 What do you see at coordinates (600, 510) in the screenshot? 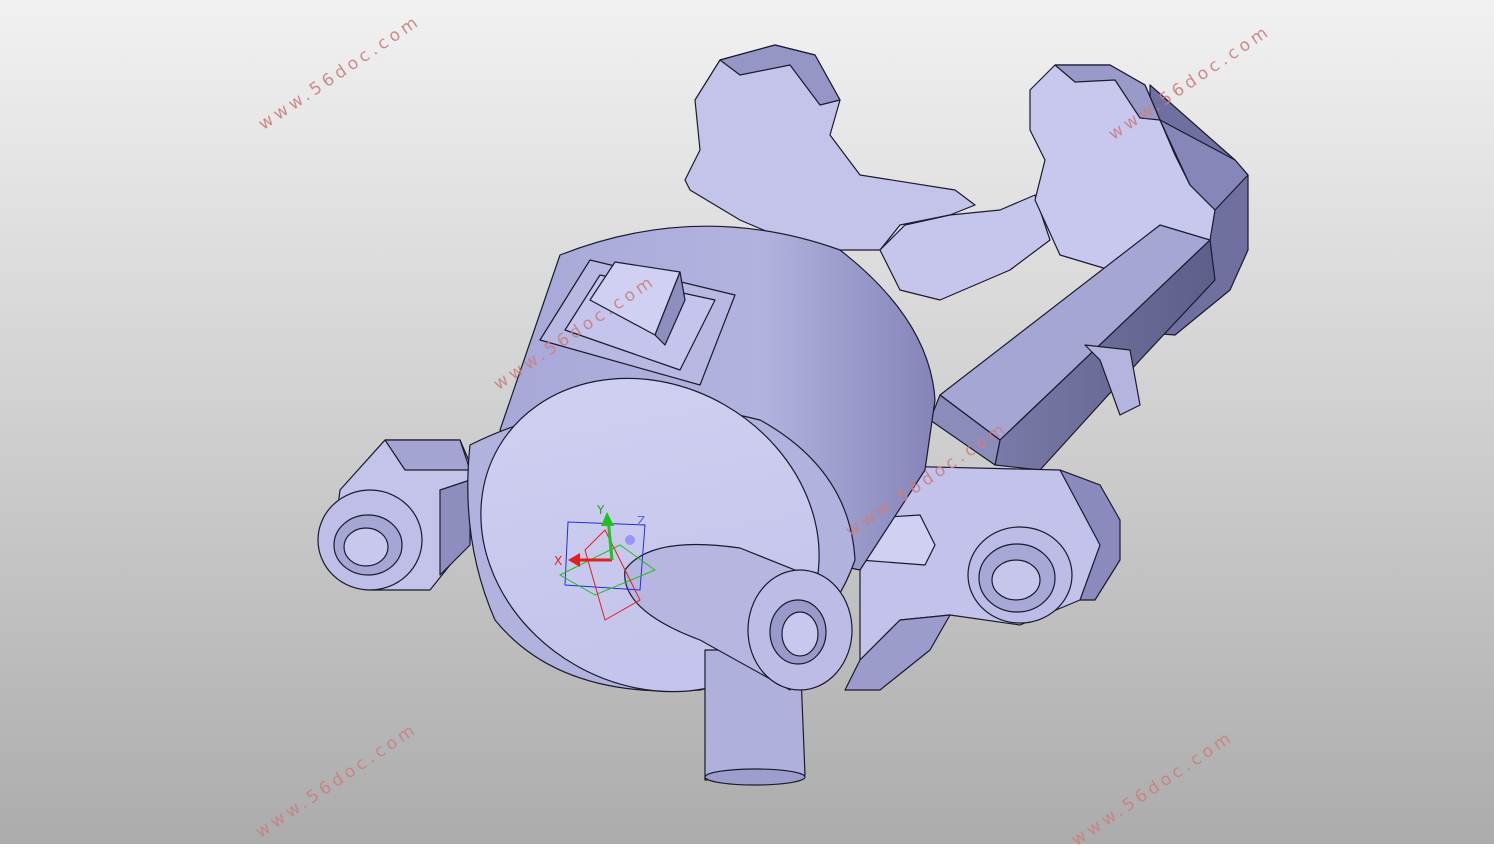
I see `y-axis-label: Y` at bounding box center [600, 510].